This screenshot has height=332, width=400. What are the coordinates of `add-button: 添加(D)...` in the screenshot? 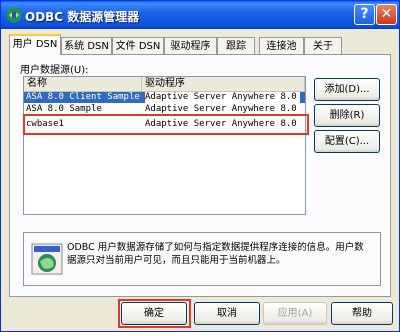 It's located at (347, 89).